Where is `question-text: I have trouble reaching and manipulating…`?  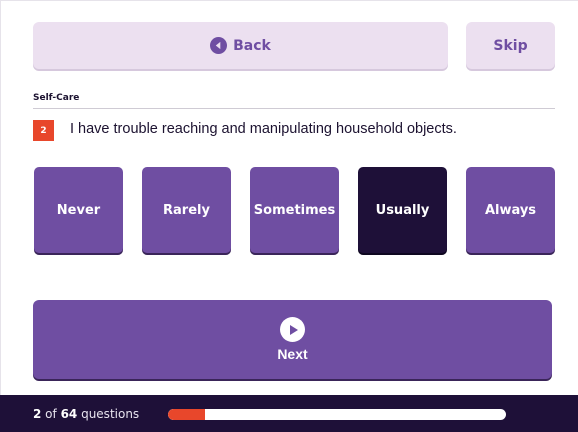 question-text: I have trouble reaching and manipulating… is located at coordinates (263, 129).